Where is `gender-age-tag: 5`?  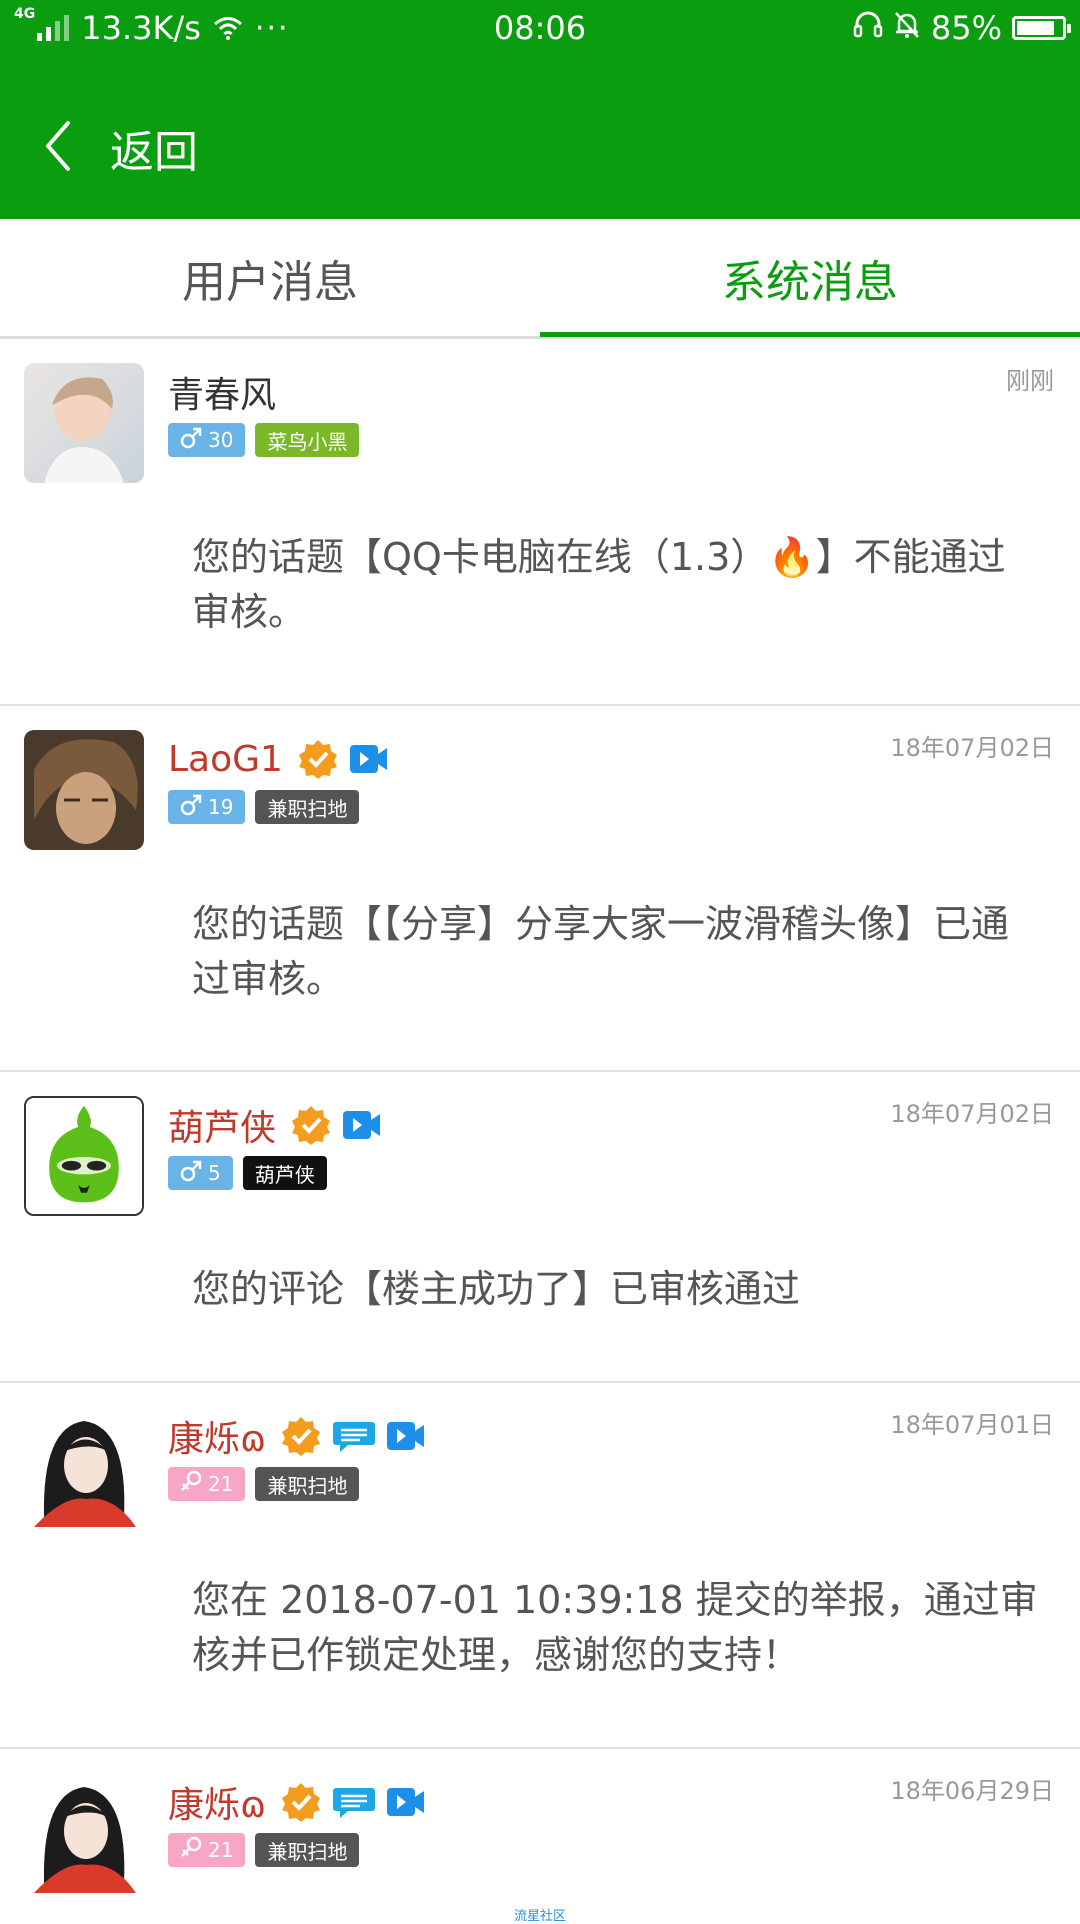
gender-age-tag: 5 is located at coordinates (200, 1173).